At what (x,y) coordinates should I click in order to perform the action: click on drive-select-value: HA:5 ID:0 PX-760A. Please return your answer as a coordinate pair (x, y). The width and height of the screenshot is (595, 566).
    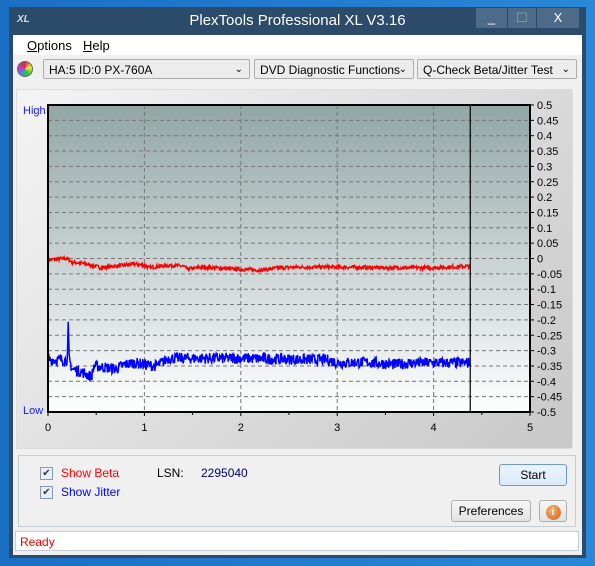
    Looking at the image, I should click on (101, 70).